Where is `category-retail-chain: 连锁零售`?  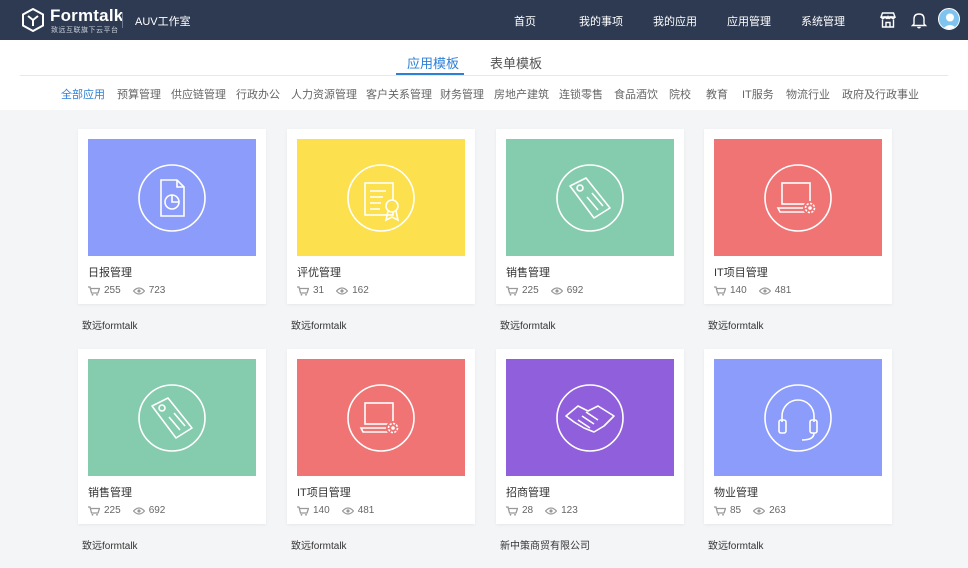 category-retail-chain: 连锁零售 is located at coordinates (581, 94).